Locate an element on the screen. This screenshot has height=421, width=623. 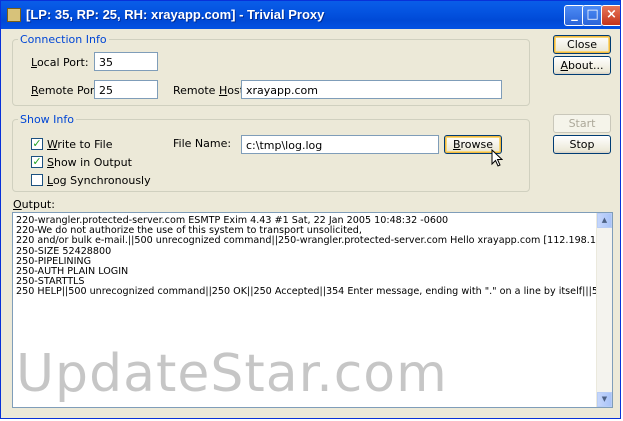
remote-host-input: xrayapp.com is located at coordinates (371, 89).